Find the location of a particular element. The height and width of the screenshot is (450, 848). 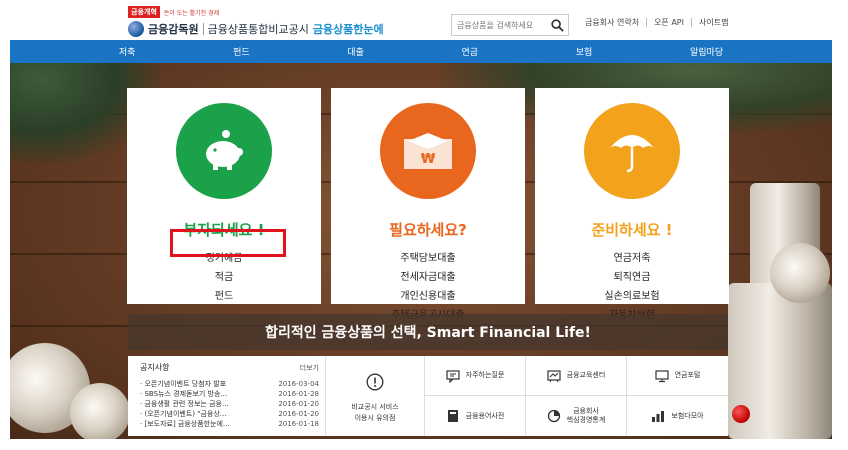

piggy-bank-icon is located at coordinates (224, 150).